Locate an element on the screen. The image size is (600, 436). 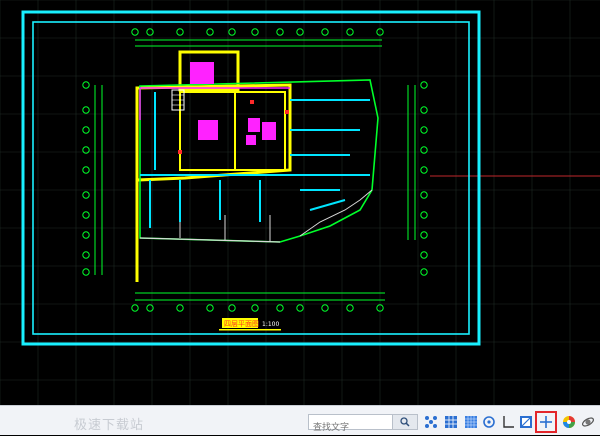
orbit-button is located at coordinates (588, 422).